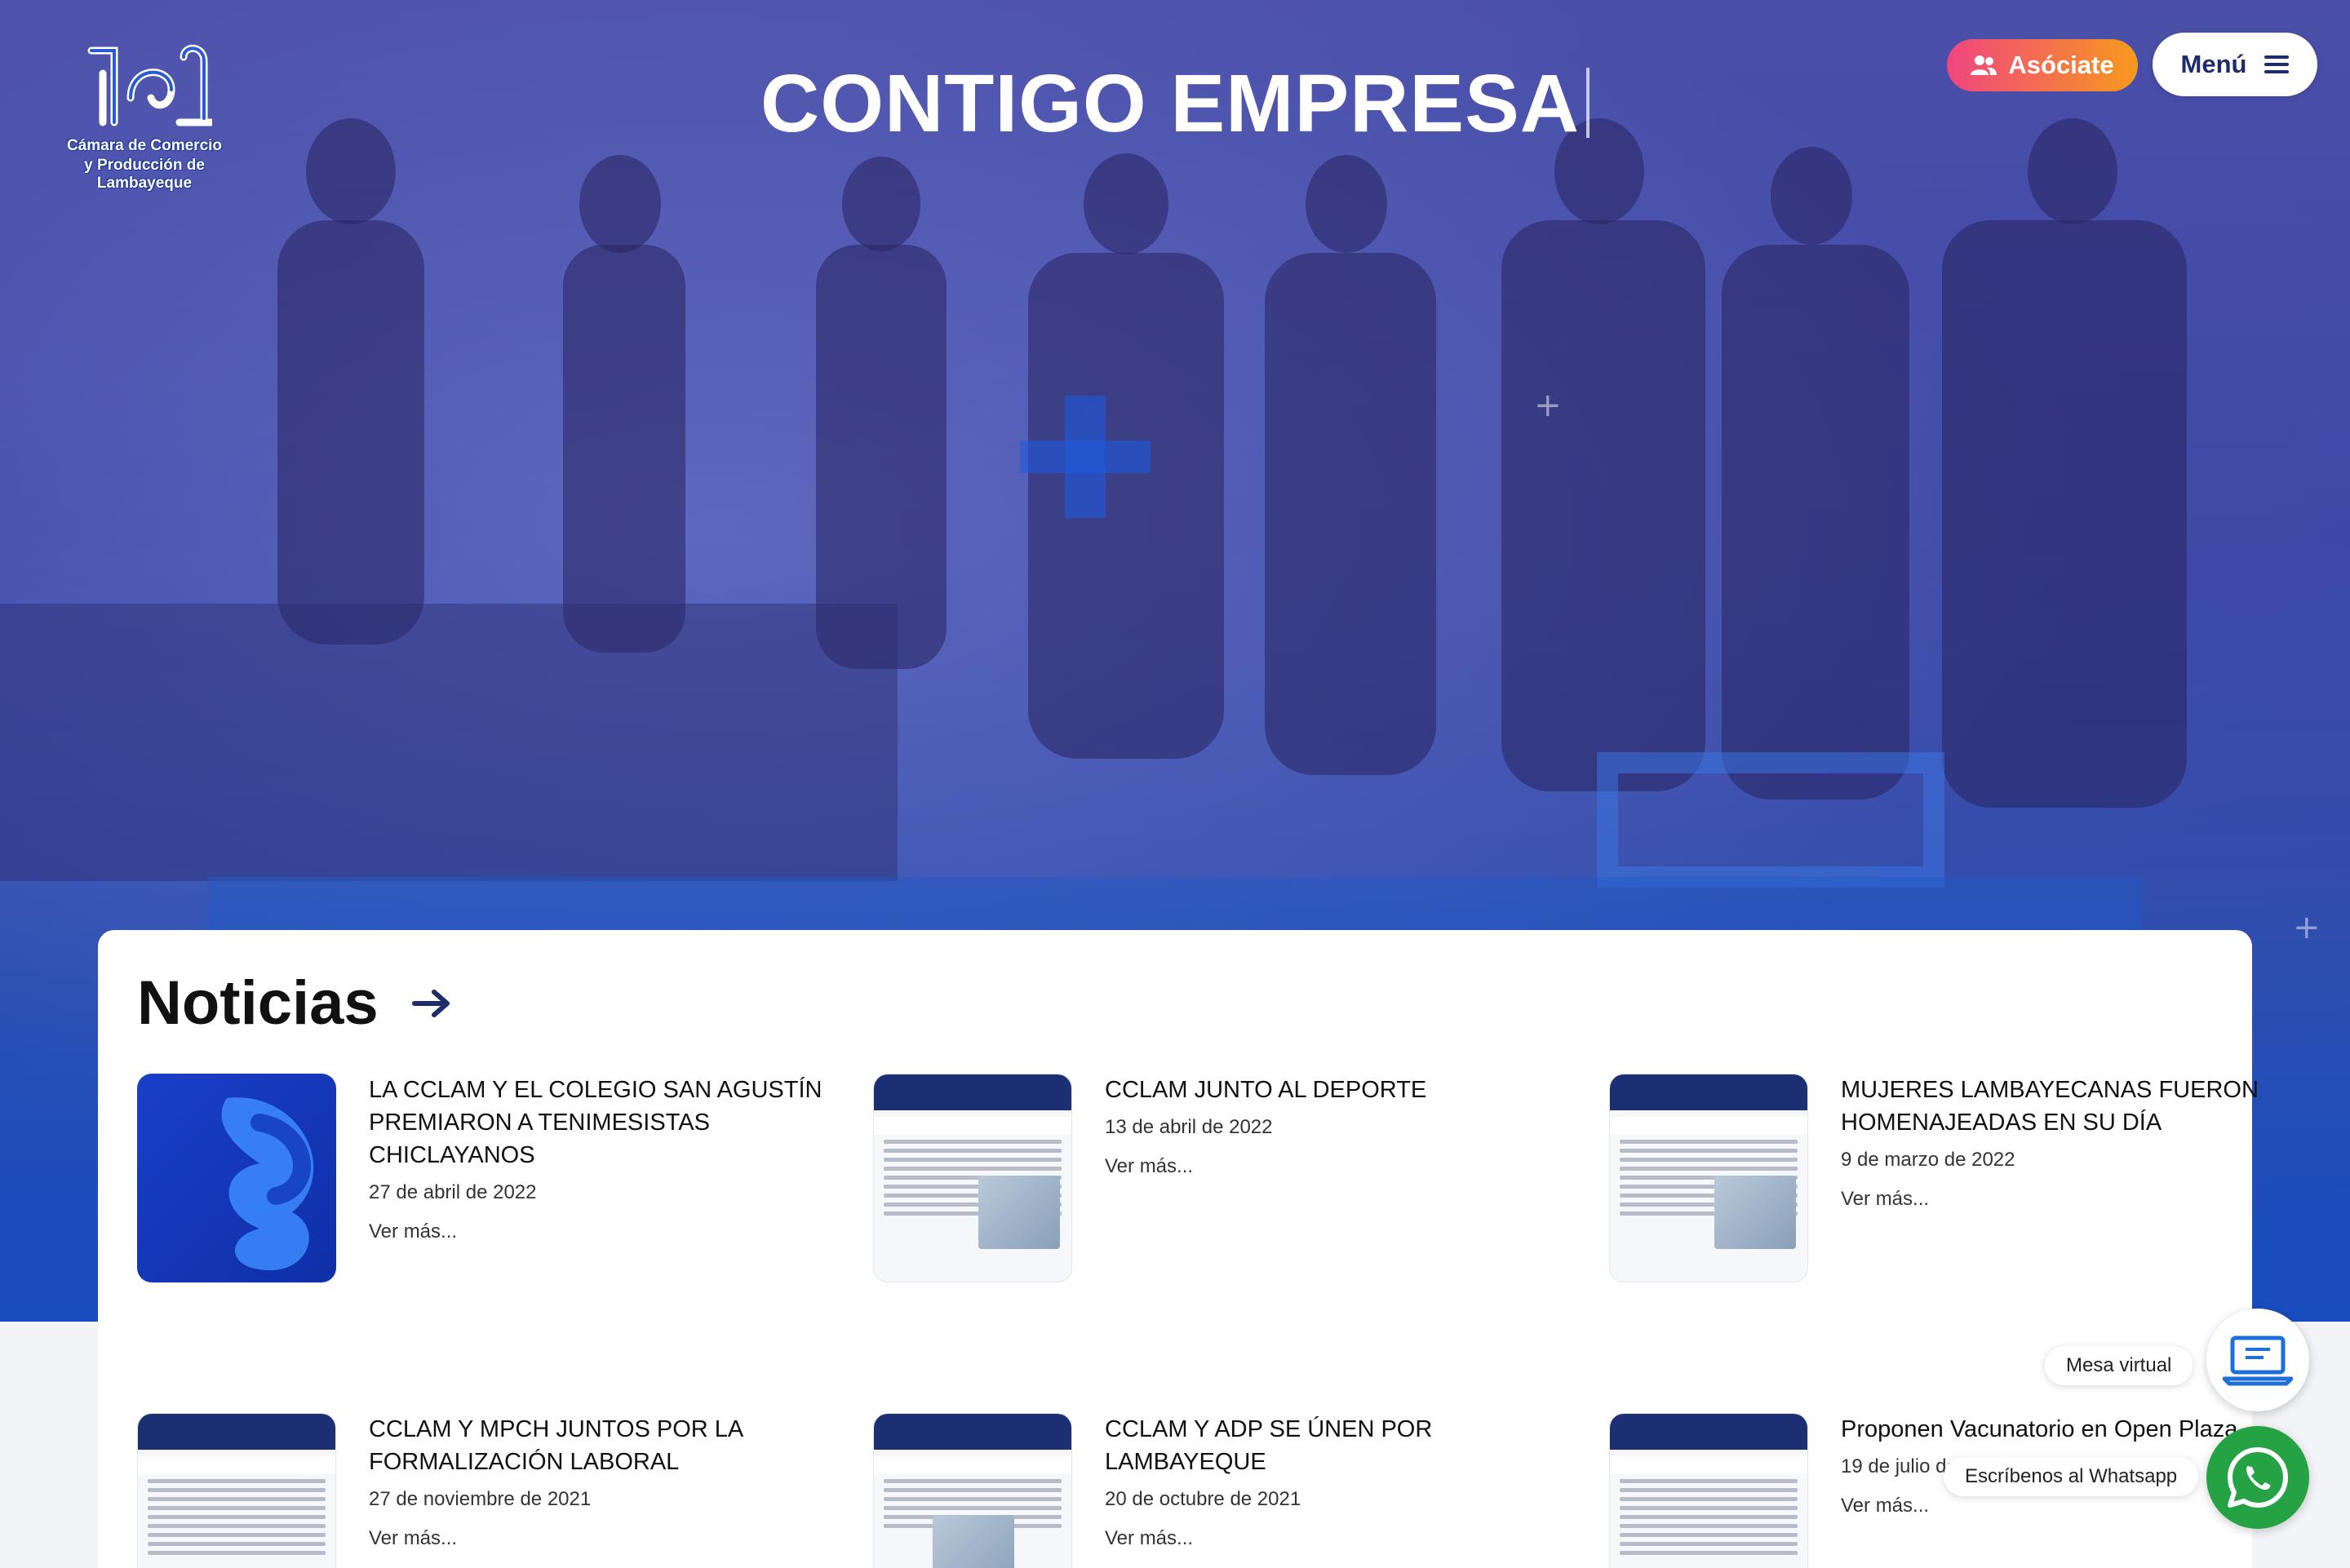 The width and height of the screenshot is (2350, 1568). I want to click on whatsapp-icon, so click(2258, 1477).